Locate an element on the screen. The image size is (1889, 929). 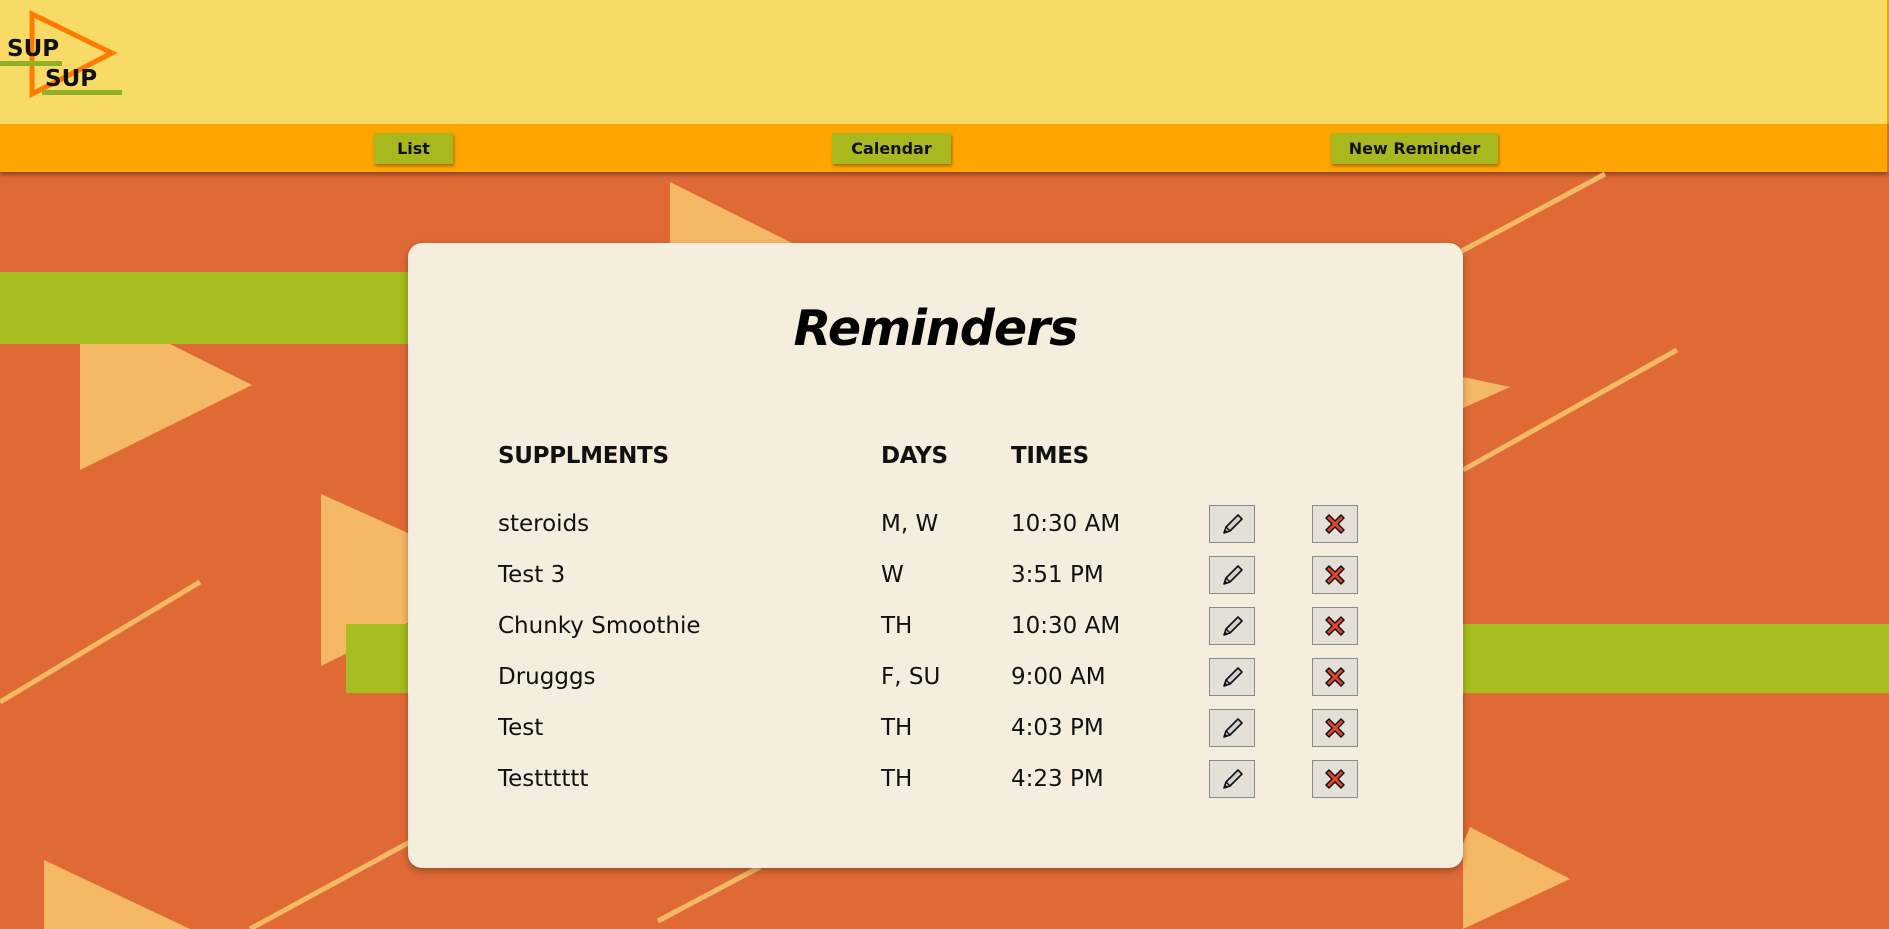
supplement-name: Test is located at coordinates (521, 728).